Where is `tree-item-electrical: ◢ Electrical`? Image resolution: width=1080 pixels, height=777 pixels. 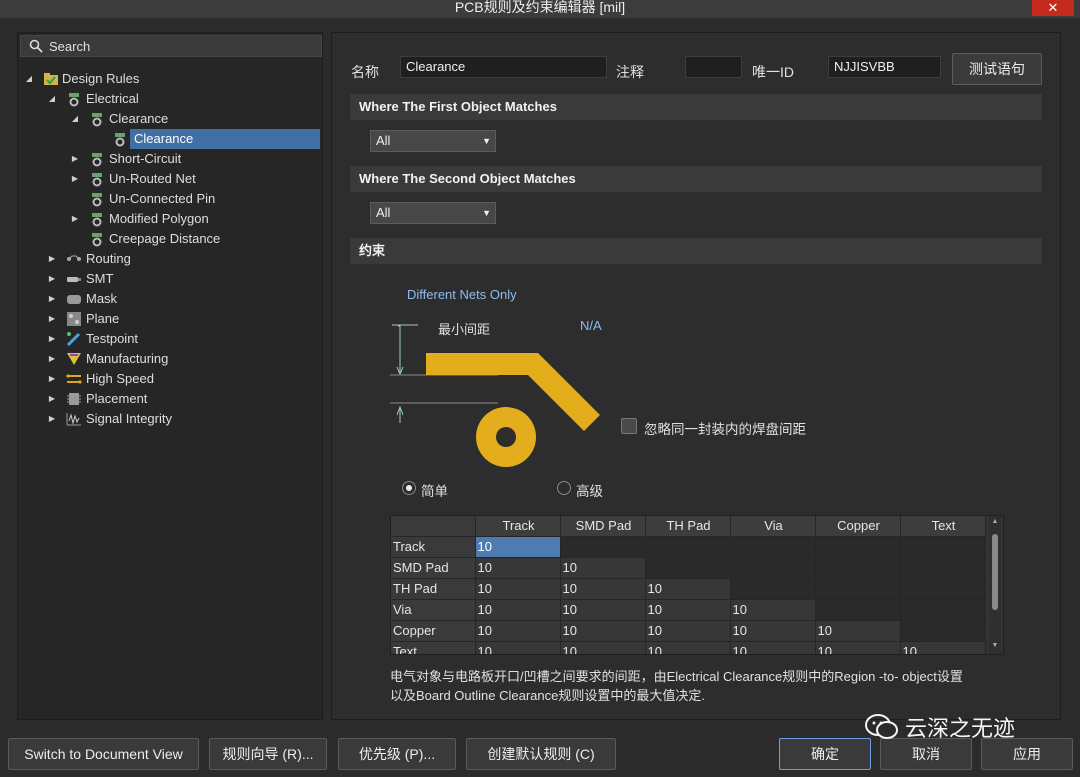 tree-item-electrical: ◢ Electrical is located at coordinates (168, 99).